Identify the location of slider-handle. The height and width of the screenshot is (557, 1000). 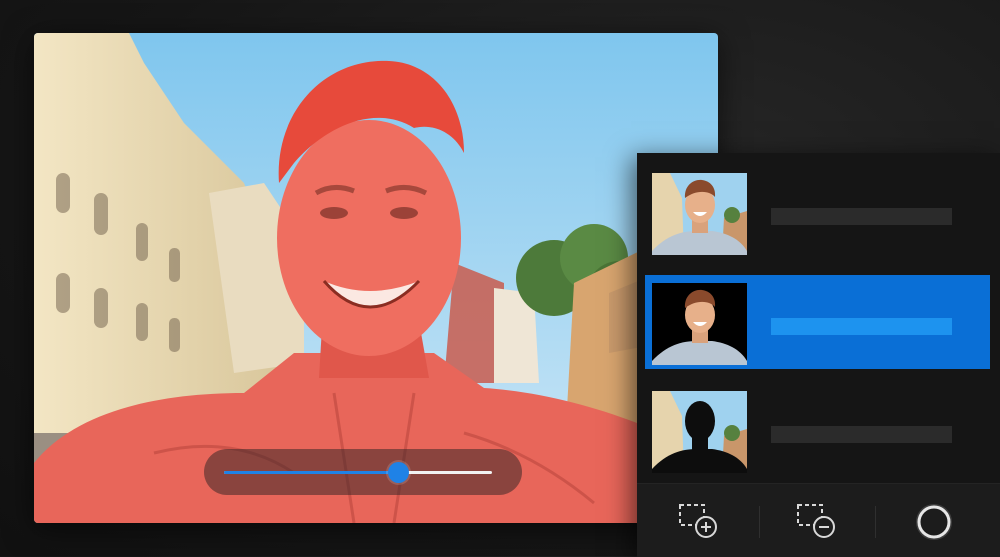
(399, 472).